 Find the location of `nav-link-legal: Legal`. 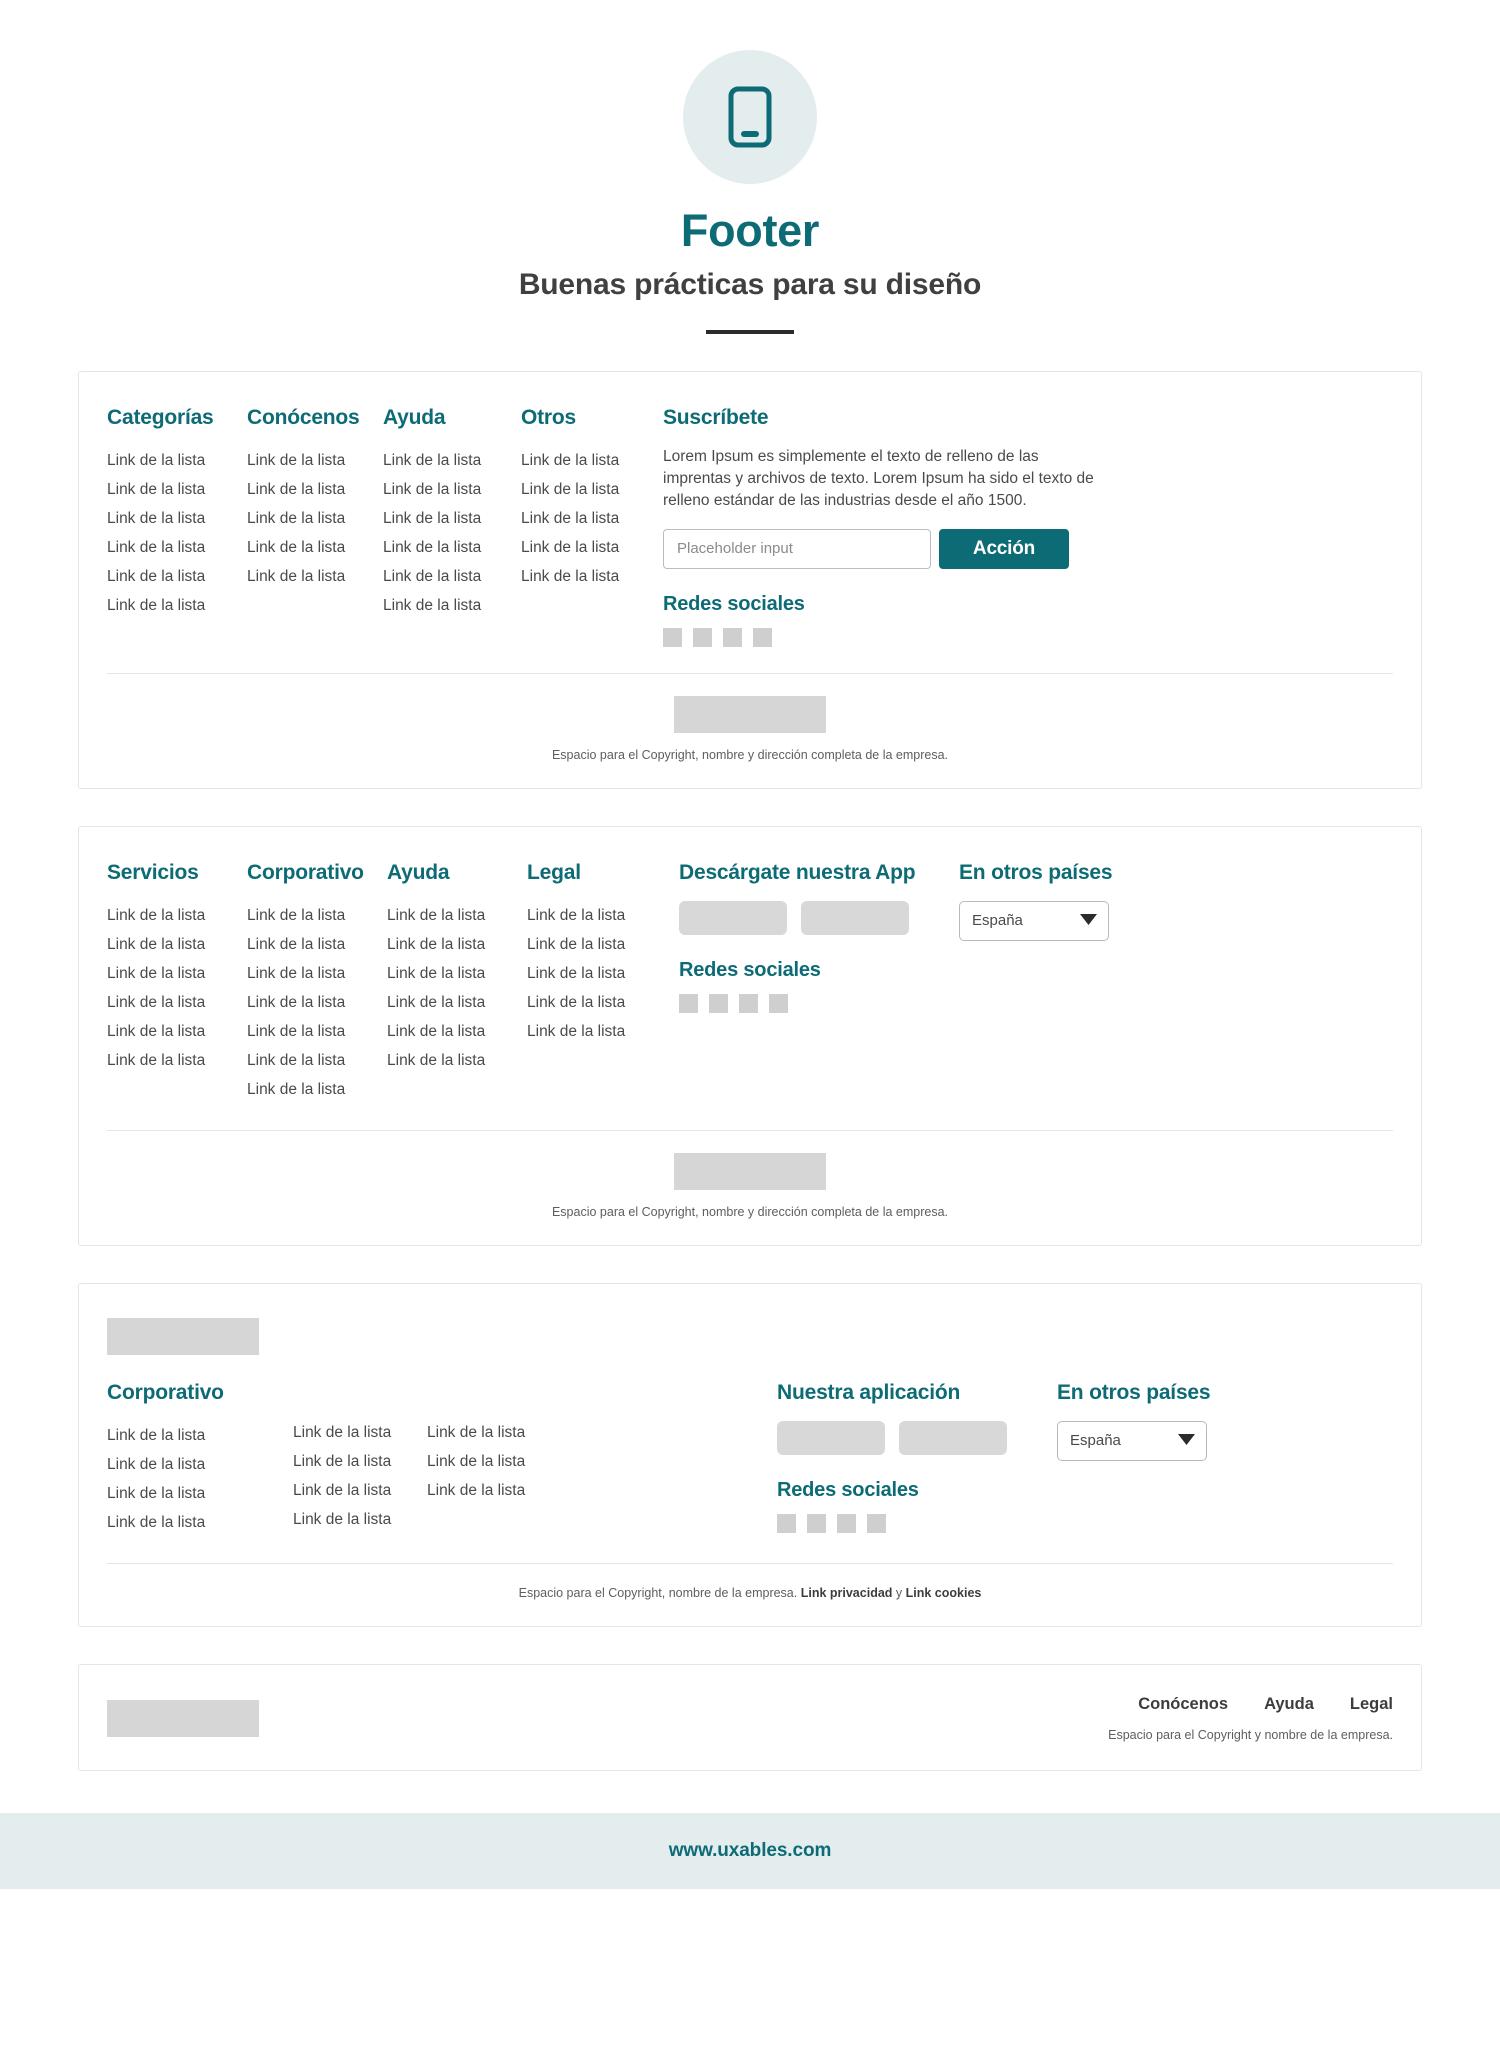

nav-link-legal: Legal is located at coordinates (1371, 1704).